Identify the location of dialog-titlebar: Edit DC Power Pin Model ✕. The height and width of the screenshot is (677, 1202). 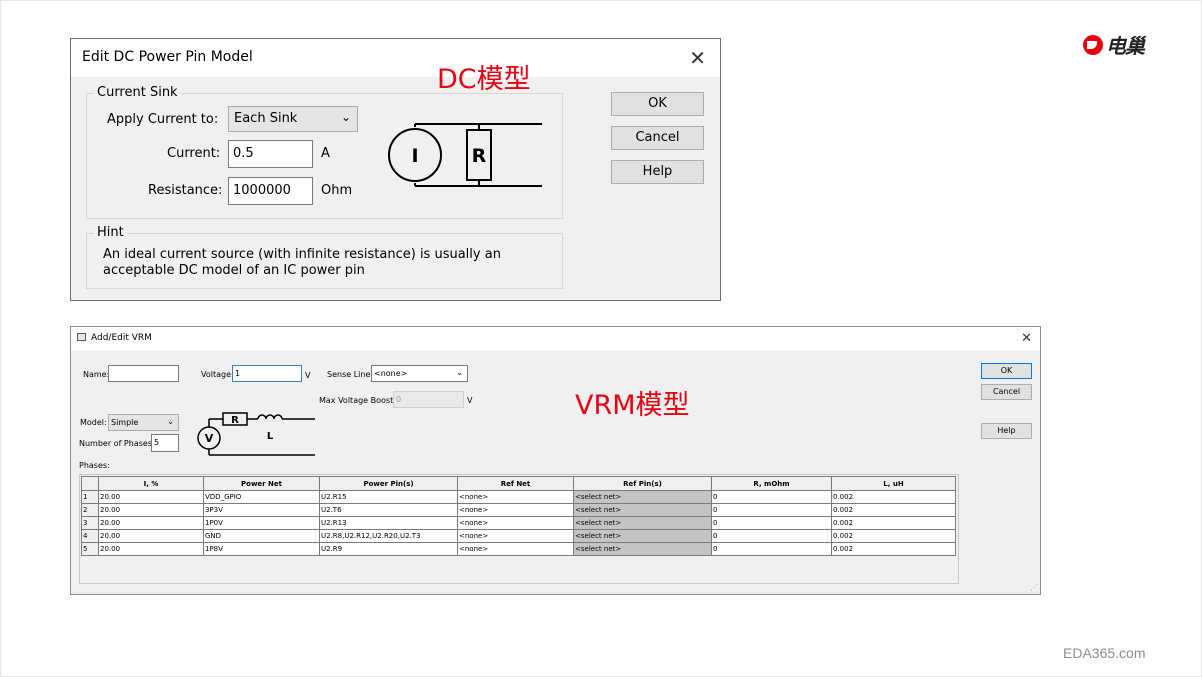
(395, 58).